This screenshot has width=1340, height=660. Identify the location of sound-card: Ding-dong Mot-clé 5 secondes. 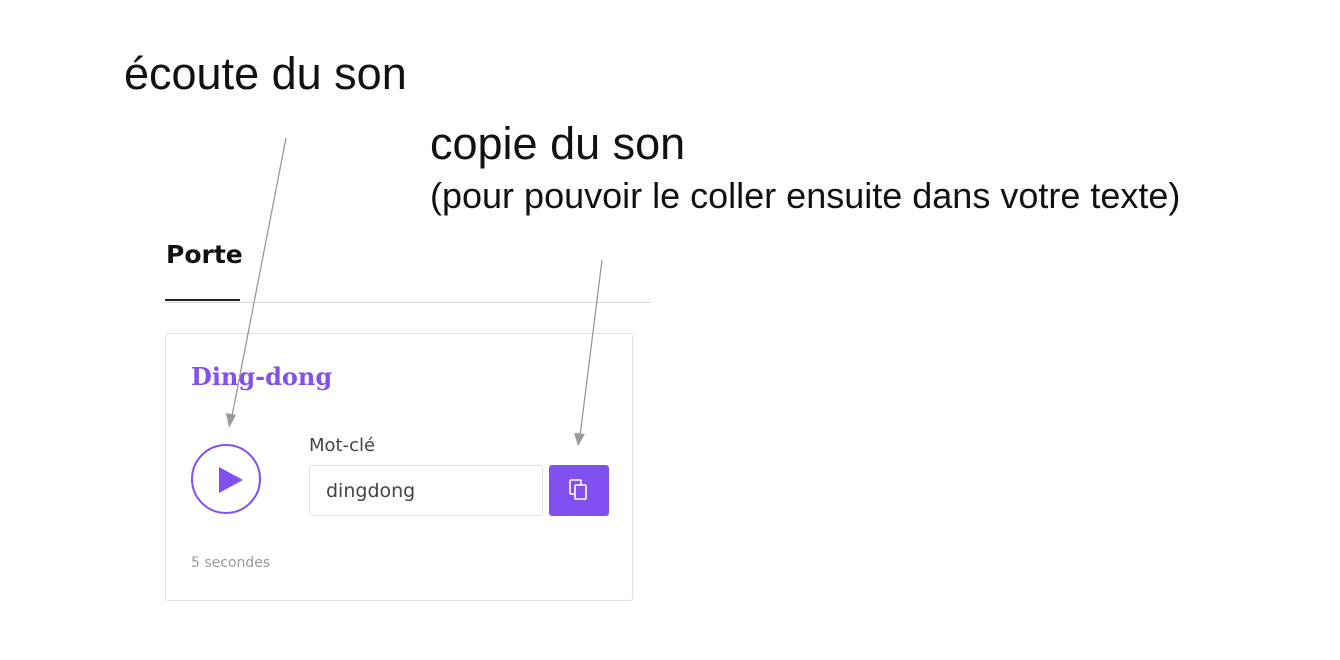
(399, 467).